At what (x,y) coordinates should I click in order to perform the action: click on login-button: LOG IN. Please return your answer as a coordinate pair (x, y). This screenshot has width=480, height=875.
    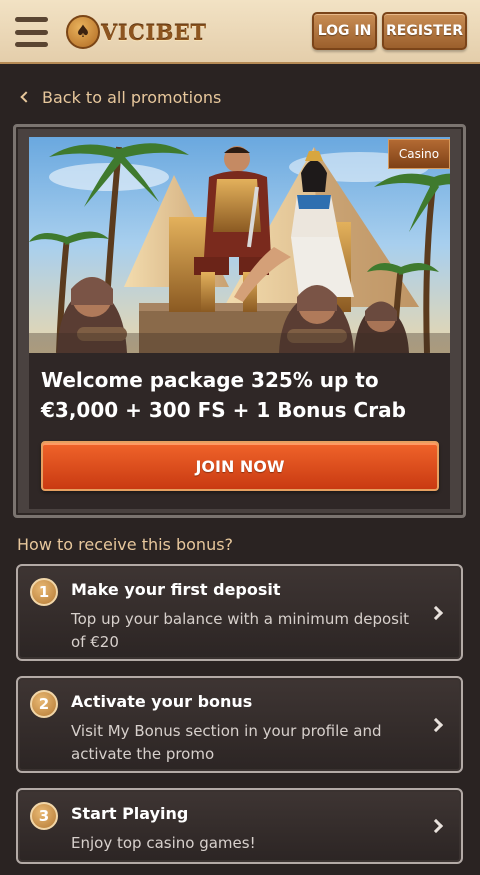
    Looking at the image, I should click on (344, 31).